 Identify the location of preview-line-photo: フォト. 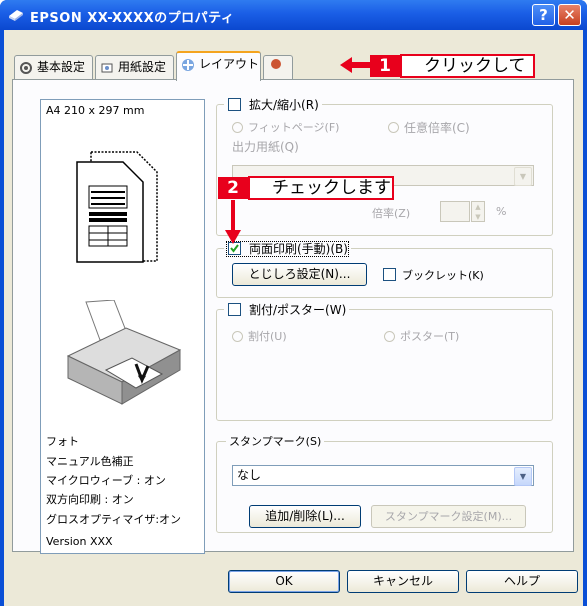
(62, 441).